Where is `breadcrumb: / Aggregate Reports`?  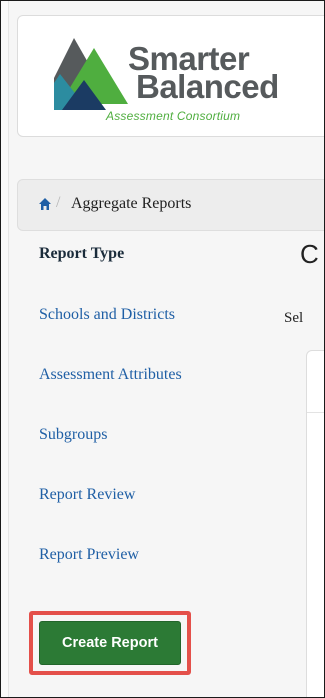 breadcrumb: / Aggregate Reports is located at coordinates (170, 205).